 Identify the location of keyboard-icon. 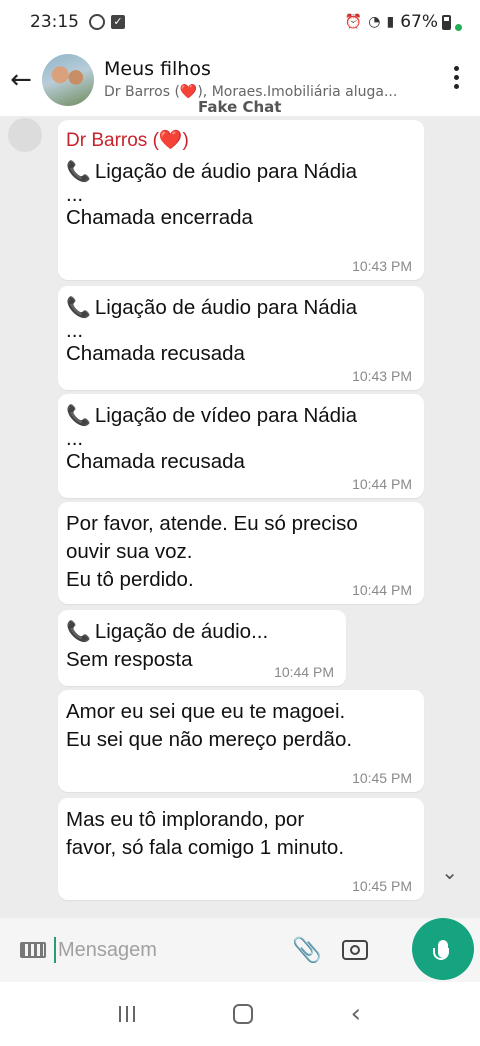
(33, 950).